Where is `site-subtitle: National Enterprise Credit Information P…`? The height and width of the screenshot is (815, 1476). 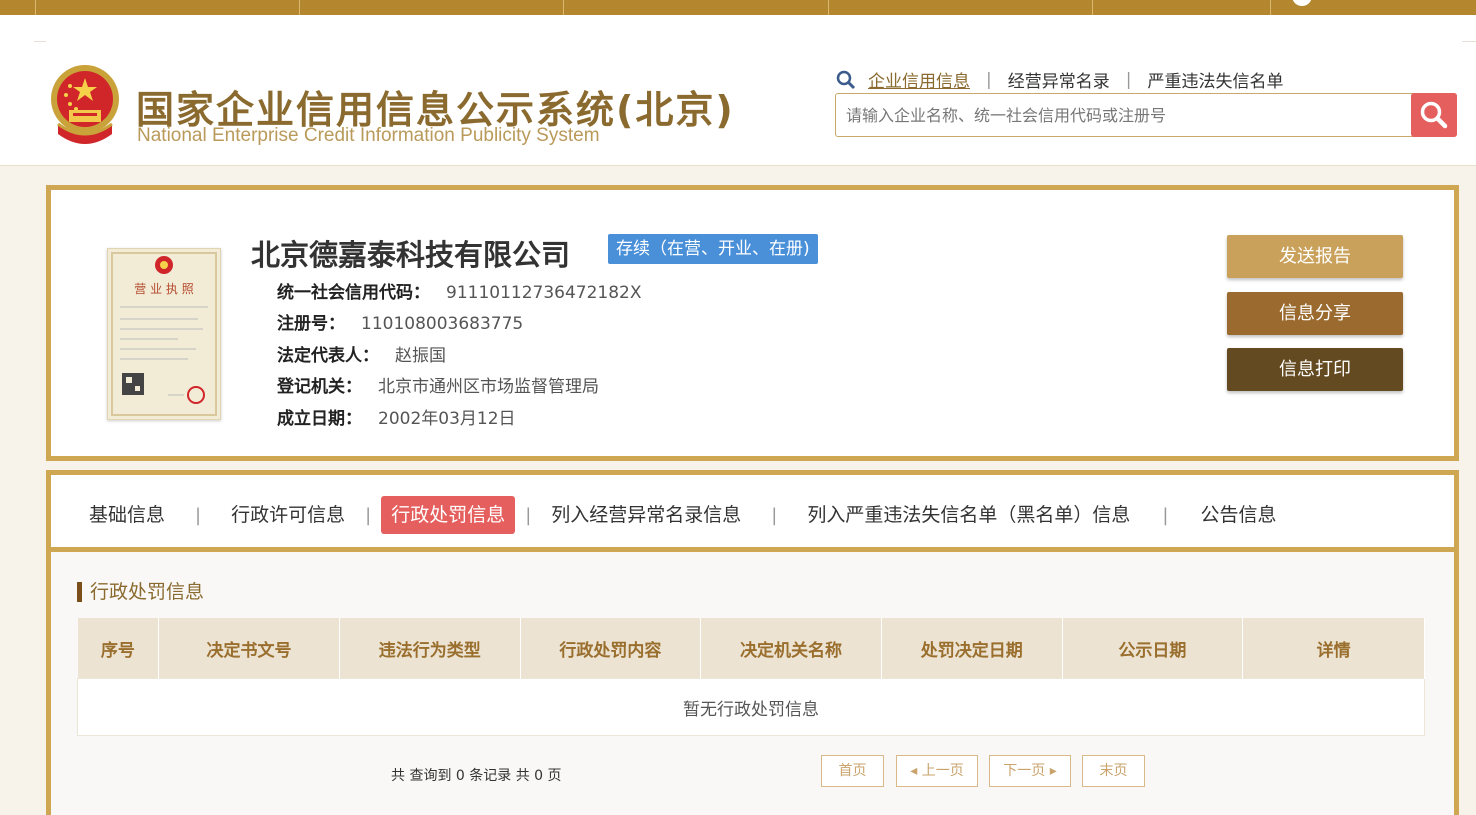 site-subtitle: National Enterprise Credit Information P… is located at coordinates (368, 135).